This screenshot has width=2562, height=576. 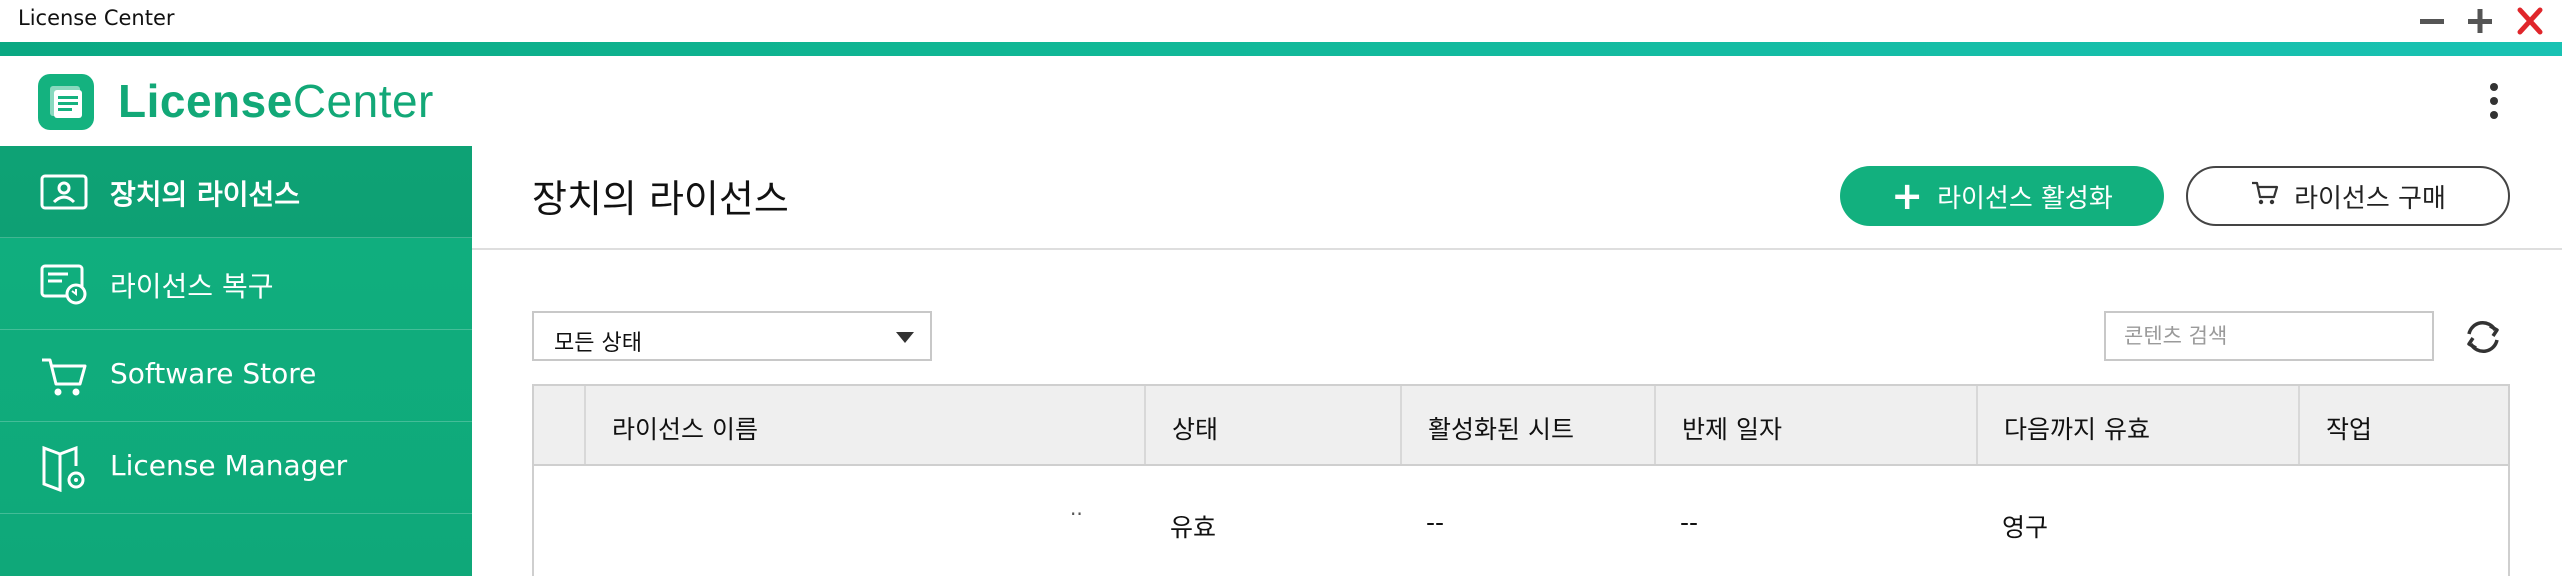 I want to click on sidebar-item-device-licenses: 장치의 라이선스, so click(x=236, y=192).